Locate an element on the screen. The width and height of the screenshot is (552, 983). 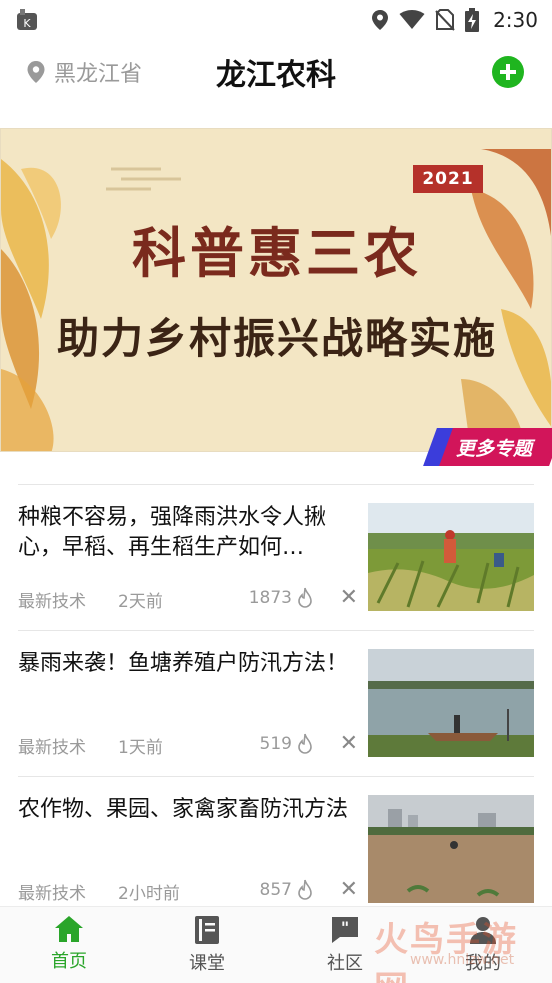
nav-home: 首页 is located at coordinates (69, 945).